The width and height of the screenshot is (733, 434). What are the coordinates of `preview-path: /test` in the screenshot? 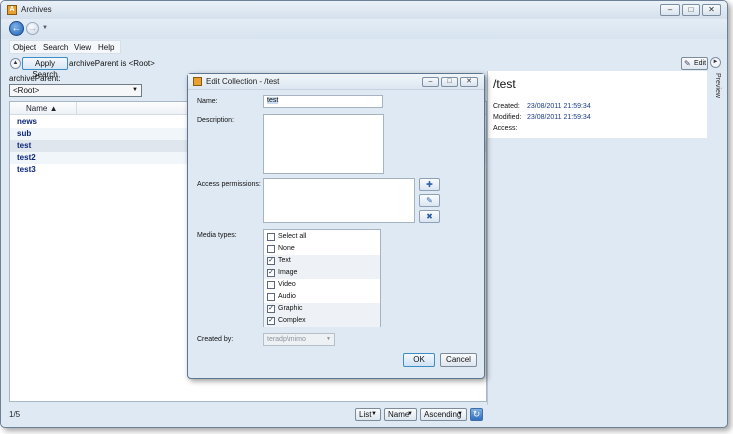 It's located at (504, 84).